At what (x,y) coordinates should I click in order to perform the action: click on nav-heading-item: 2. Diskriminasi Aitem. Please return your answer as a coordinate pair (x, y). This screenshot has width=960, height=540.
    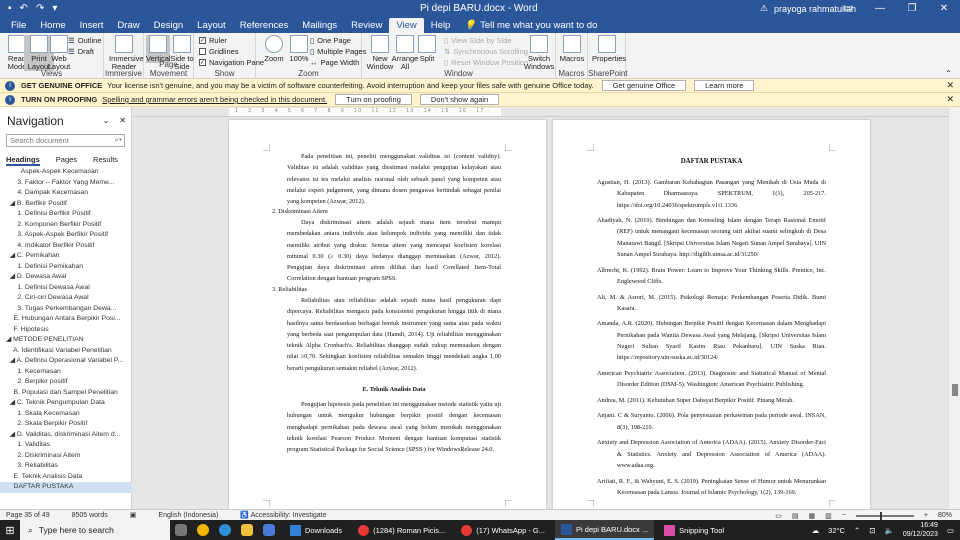
    Looking at the image, I should click on (66, 456).